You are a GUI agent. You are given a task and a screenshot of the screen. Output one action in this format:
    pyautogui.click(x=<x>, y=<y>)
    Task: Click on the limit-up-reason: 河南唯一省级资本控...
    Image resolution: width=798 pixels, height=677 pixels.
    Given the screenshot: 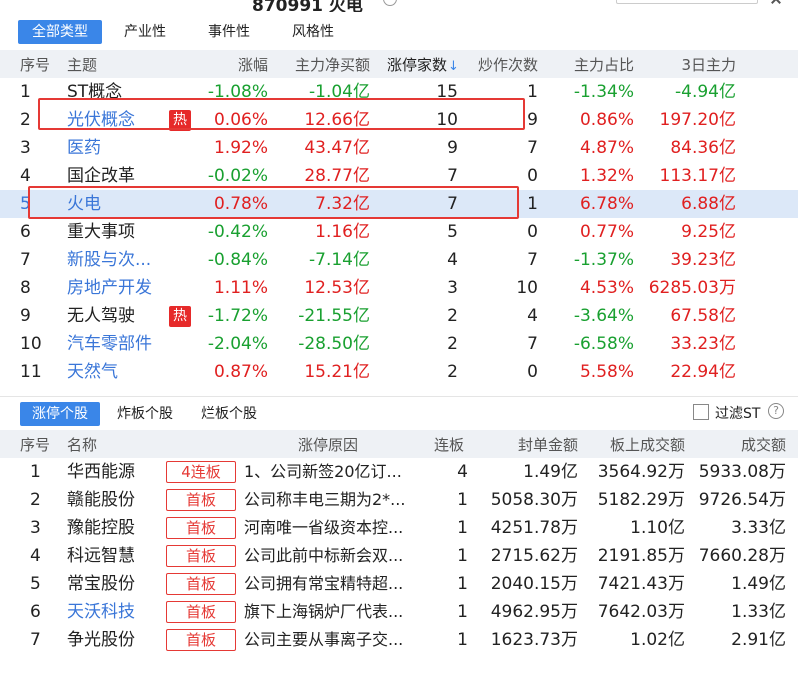 What is the action you would take?
    pyautogui.click(x=334, y=528)
    